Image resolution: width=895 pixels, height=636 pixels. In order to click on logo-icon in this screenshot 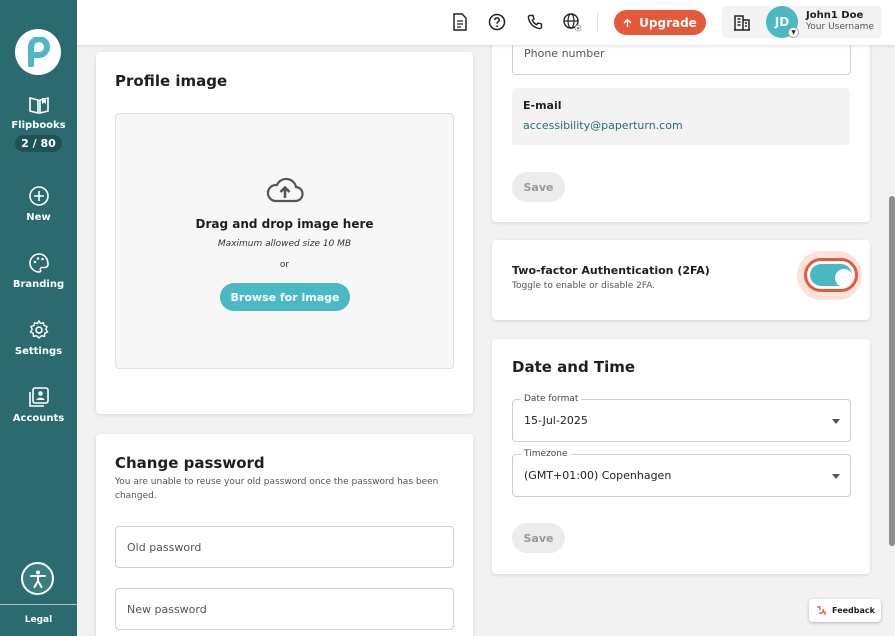, I will do `click(39, 52)`.